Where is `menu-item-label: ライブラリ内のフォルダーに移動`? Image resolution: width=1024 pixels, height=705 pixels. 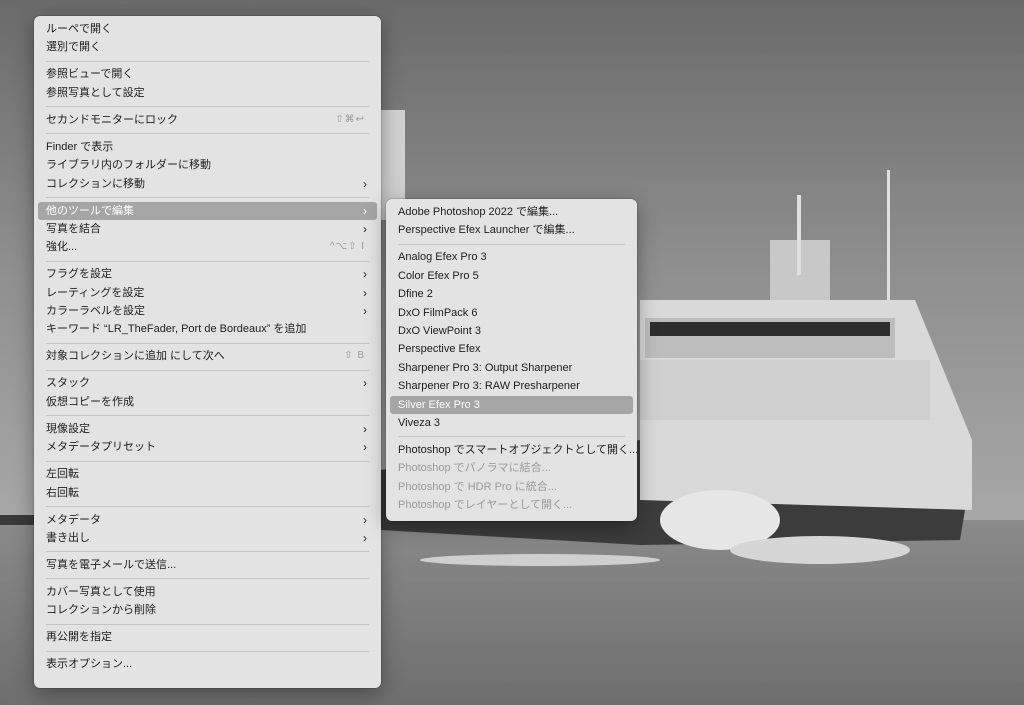
menu-item-label: ライブラリ内のフォルダーに移動 is located at coordinates (128, 165).